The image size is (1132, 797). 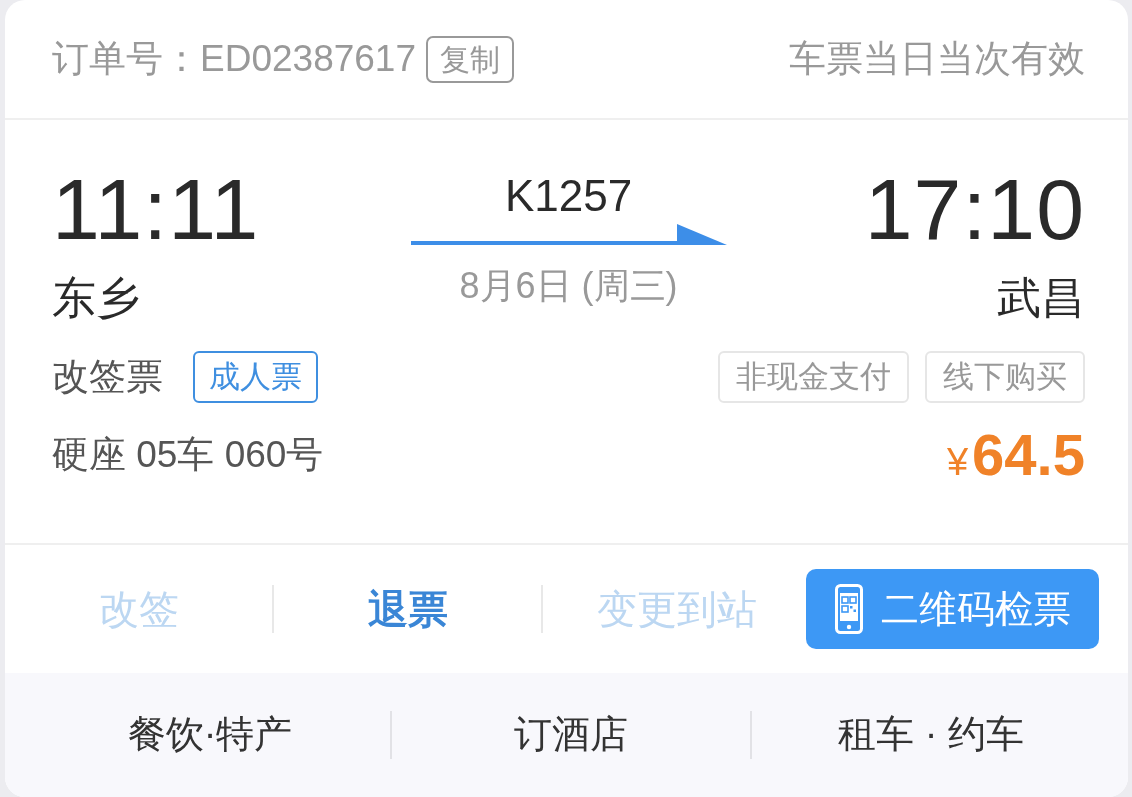 I want to click on seat-info: 硬座 05车 060号, so click(x=188, y=455).